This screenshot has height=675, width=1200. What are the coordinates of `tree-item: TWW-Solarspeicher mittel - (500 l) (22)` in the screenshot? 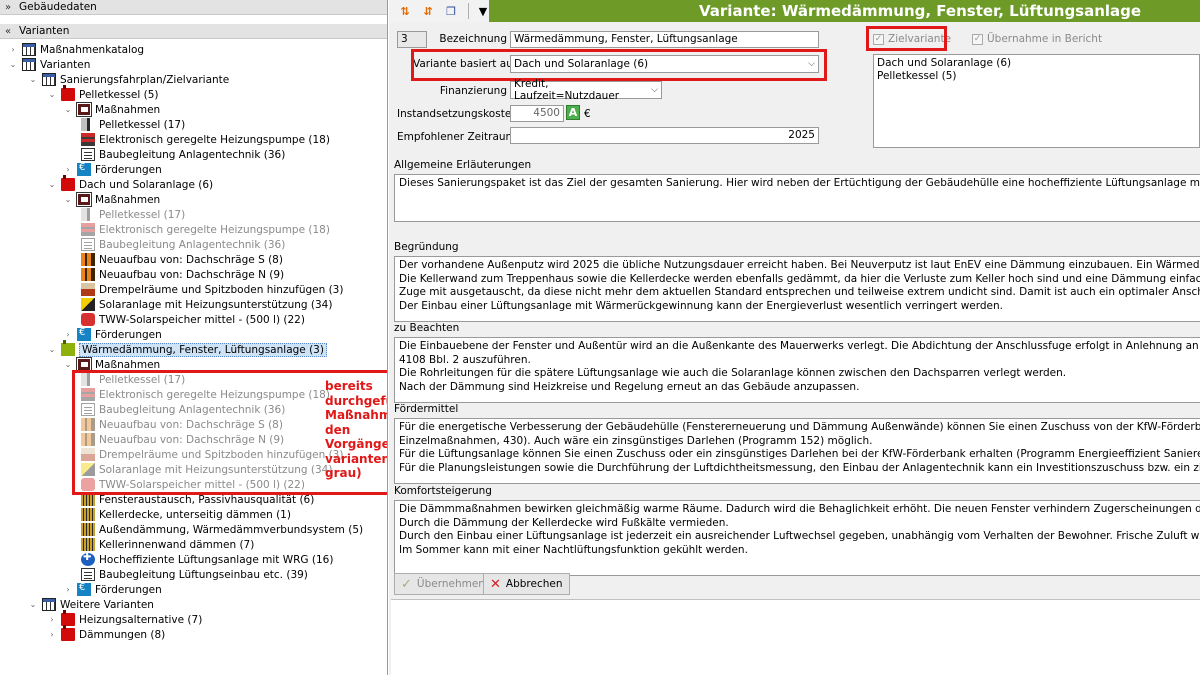 It's located at (193, 319).